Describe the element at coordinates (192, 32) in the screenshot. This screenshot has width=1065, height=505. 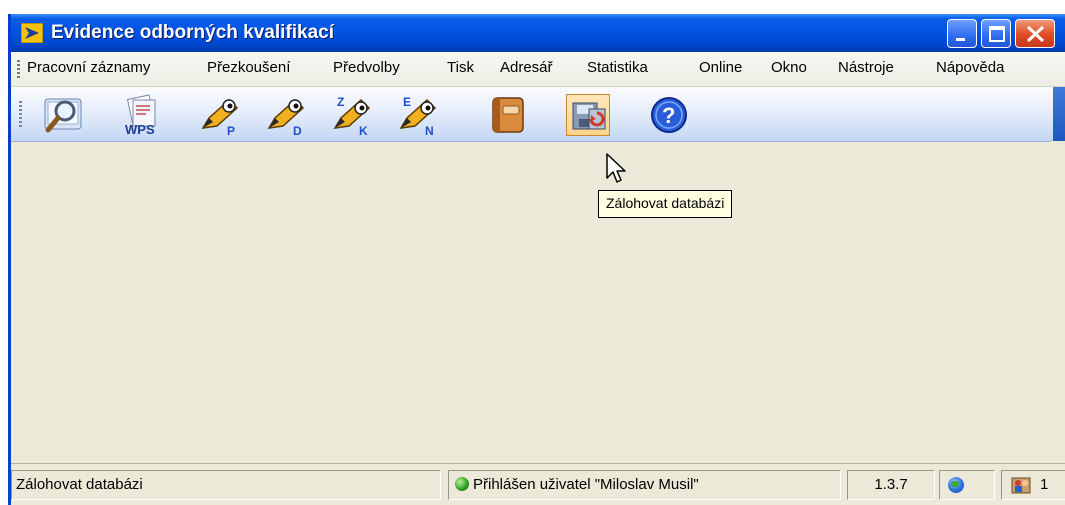
I see `window-title: Evidence odborných kvalifikací` at that location.